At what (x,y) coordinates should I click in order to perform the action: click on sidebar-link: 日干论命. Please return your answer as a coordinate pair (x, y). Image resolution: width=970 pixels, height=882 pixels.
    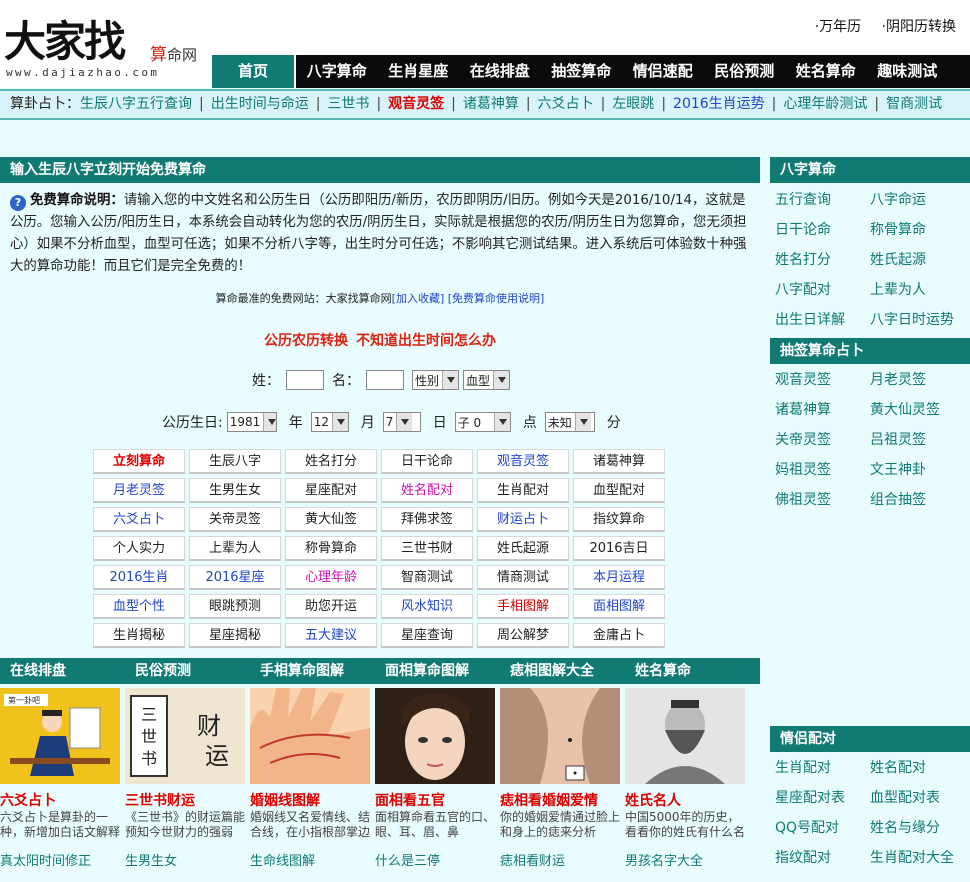
    Looking at the image, I should click on (822, 230).